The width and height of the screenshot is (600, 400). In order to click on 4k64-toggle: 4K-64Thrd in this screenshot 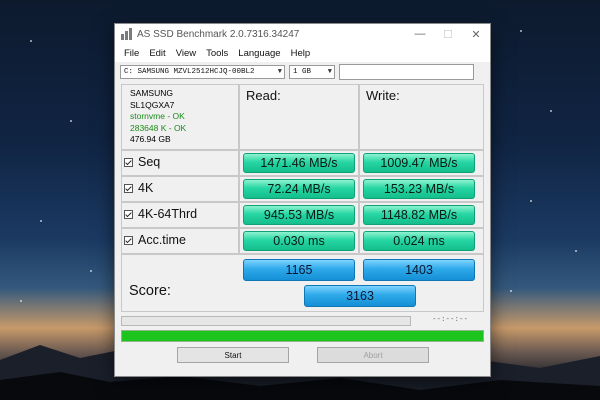, I will do `click(160, 214)`.